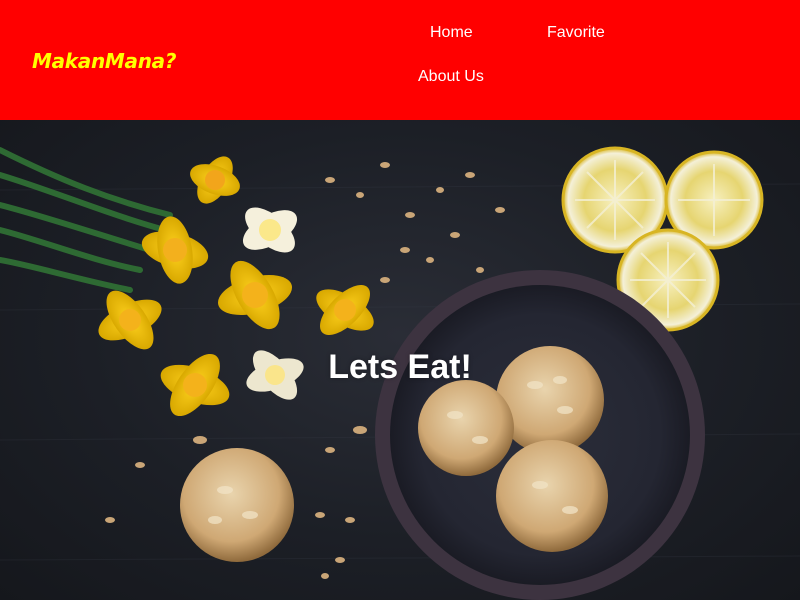 The image size is (800, 600). What do you see at coordinates (451, 33) in the screenshot?
I see `nav-home-link: Home` at bounding box center [451, 33].